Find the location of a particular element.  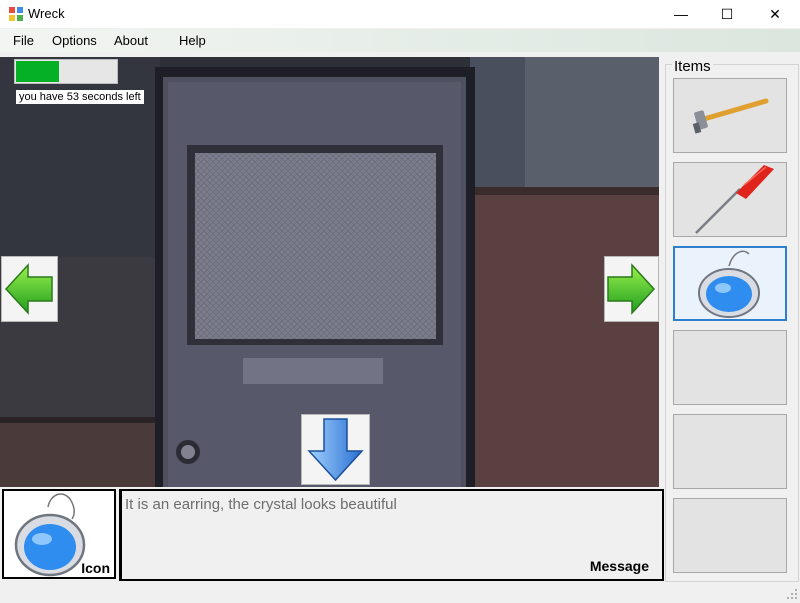

menu-options: Options is located at coordinates (74, 40).